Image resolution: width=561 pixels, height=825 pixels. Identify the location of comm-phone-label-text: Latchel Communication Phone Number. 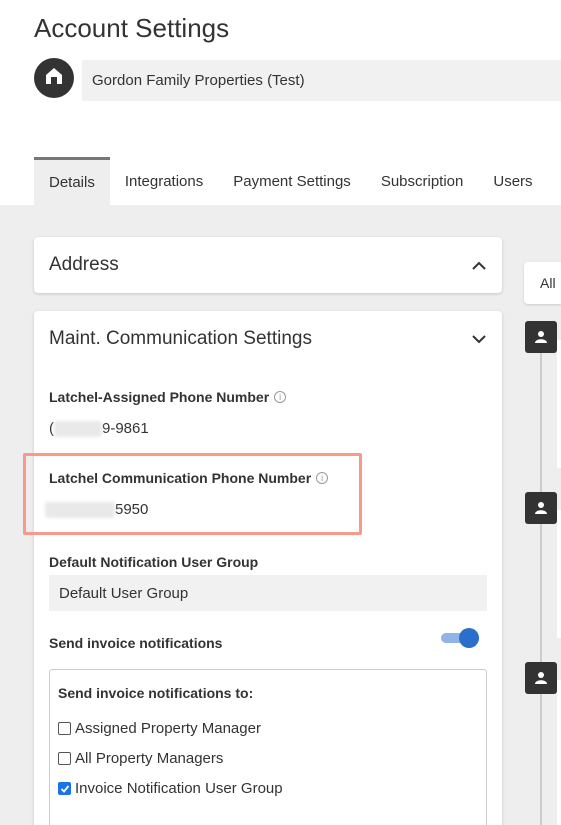
(180, 478).